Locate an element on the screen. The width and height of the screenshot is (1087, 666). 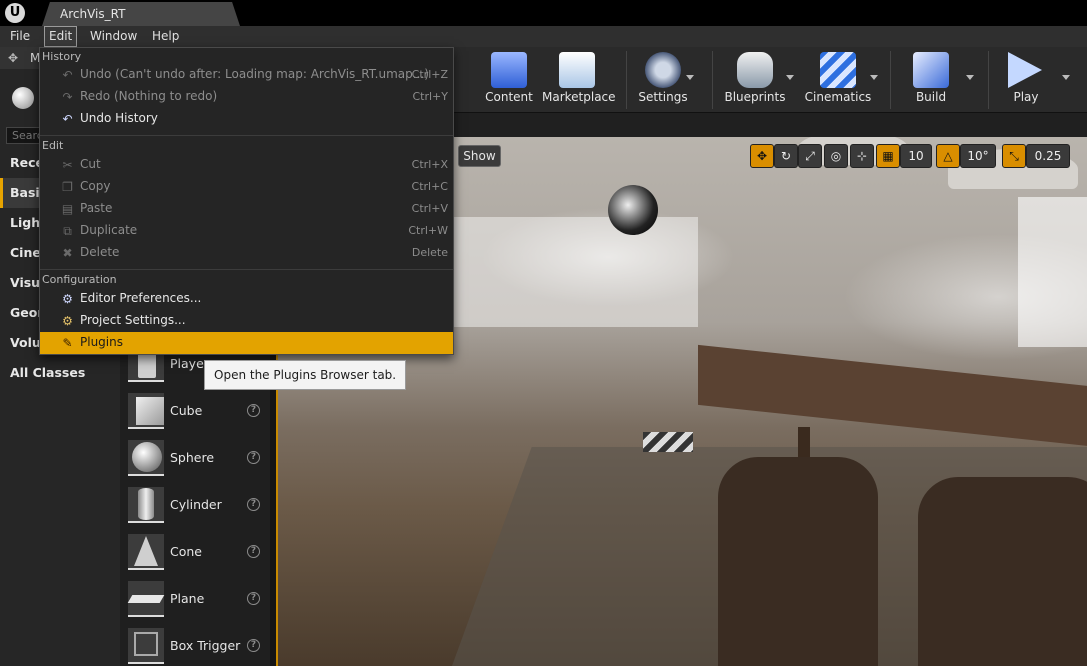
place-item-cone: Cone ? is located at coordinates (195, 553).